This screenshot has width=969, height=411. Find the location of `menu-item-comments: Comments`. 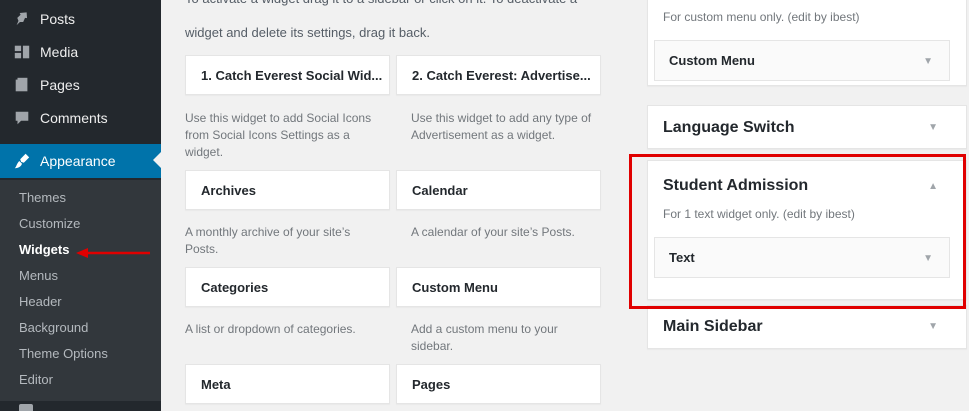

menu-item-comments: Comments is located at coordinates (80, 117).